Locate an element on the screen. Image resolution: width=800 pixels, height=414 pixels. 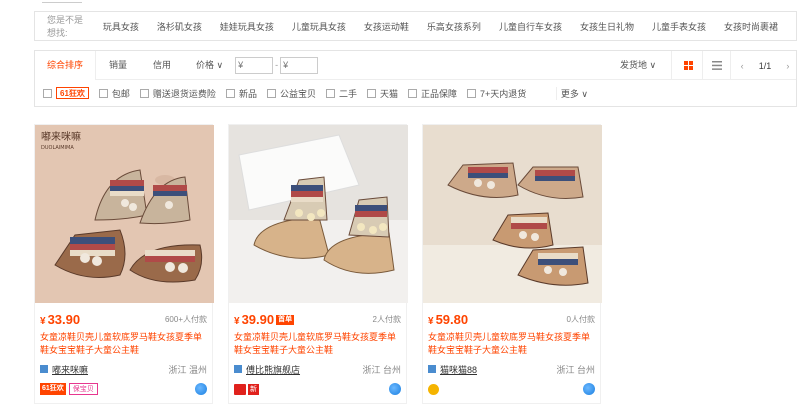
pager: ‹ 1/1 › is located at coordinates (765, 65).